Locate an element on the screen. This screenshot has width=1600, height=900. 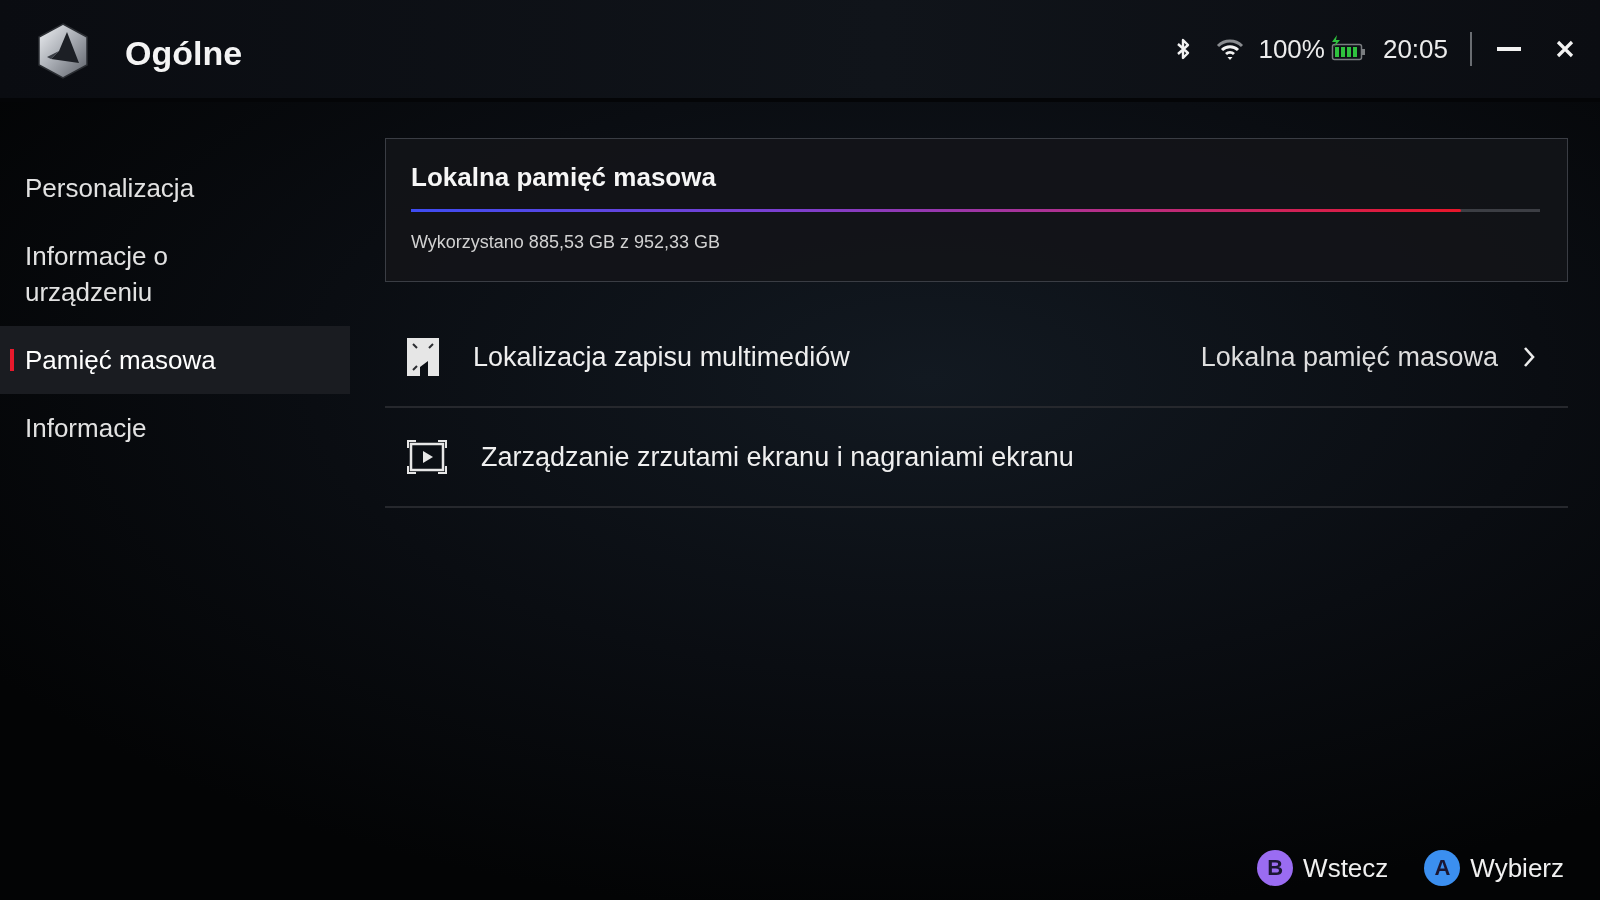
battery-percent: 100% is located at coordinates (1291, 49).